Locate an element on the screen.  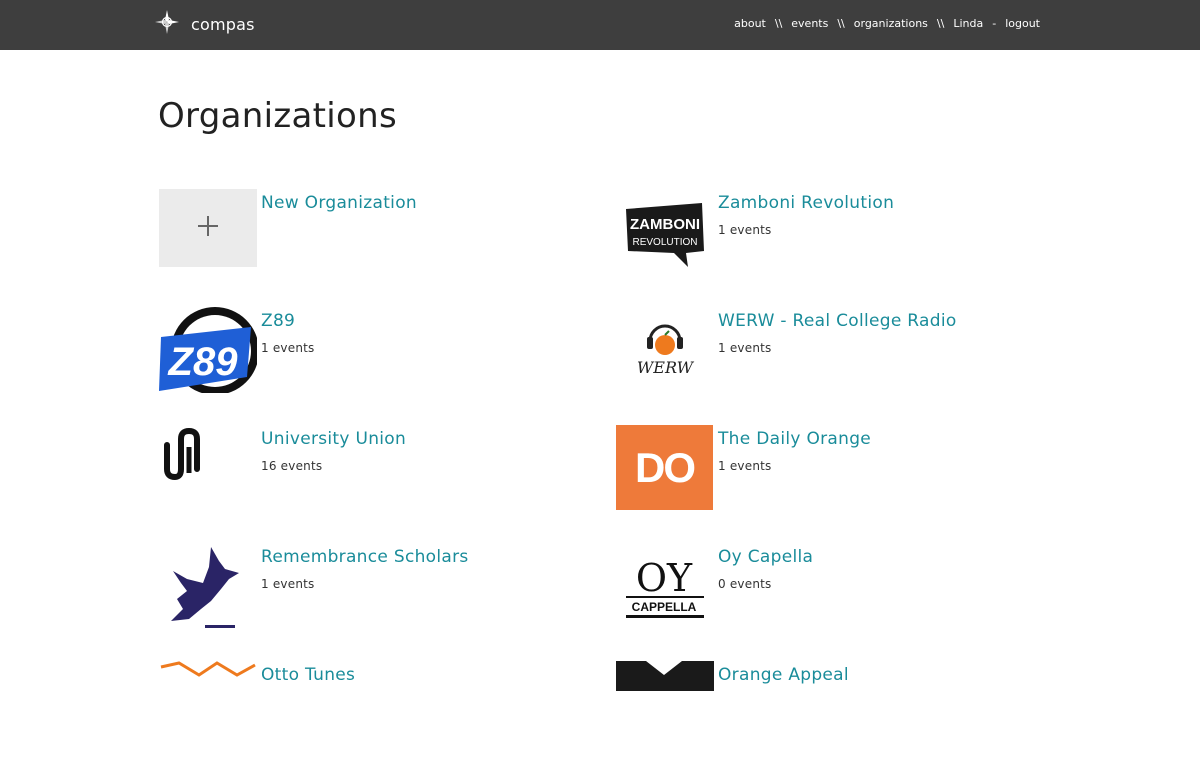
org-name-link: University Union is located at coordinates (333, 439).